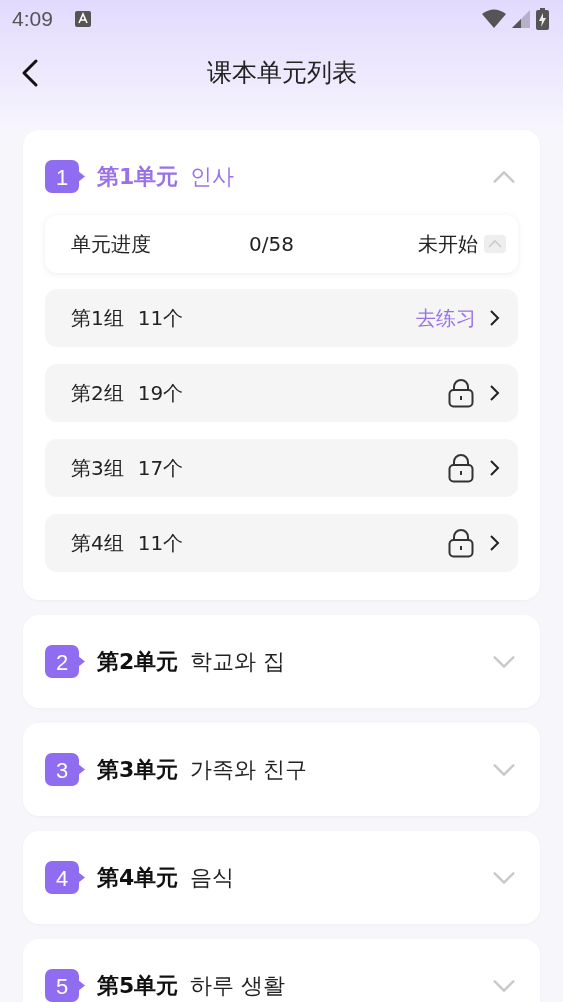 The width and height of the screenshot is (563, 1002). What do you see at coordinates (138, 176) in the screenshot?
I see `unit-title: 第1单元` at bounding box center [138, 176].